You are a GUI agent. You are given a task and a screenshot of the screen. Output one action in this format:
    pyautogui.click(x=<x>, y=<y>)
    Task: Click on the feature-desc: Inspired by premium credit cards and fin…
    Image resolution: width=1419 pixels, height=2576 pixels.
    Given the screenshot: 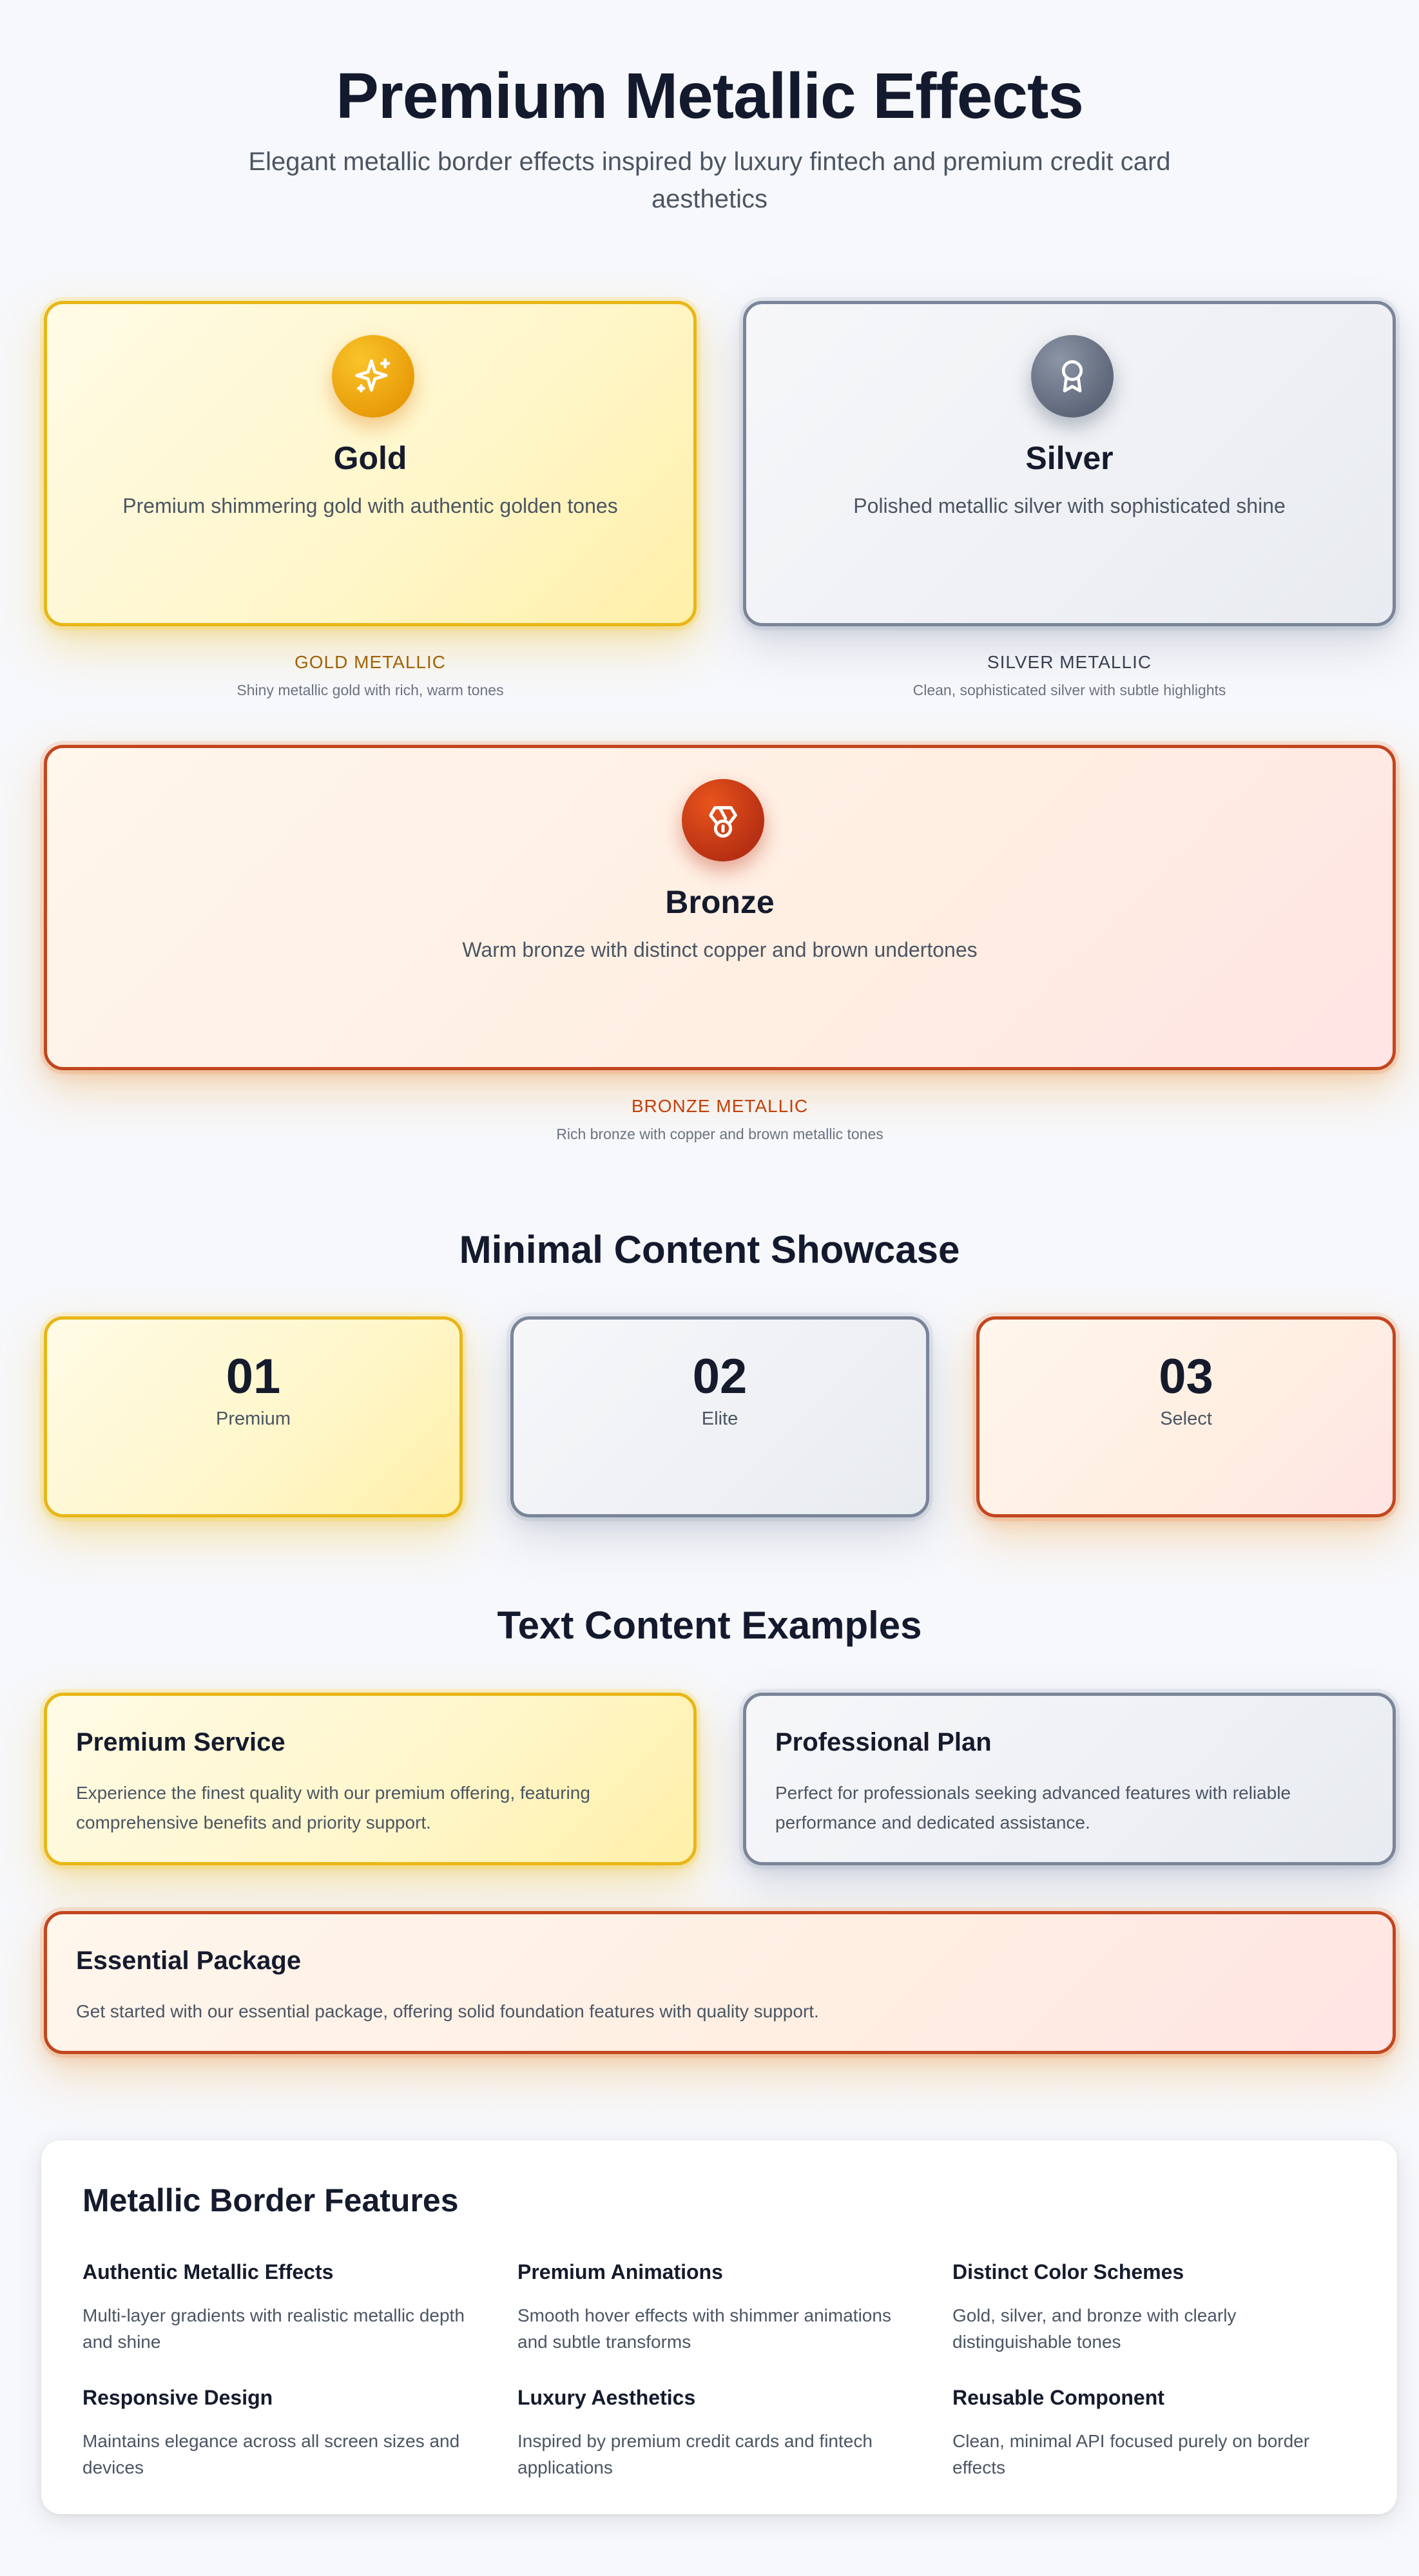 What is the action you would take?
    pyautogui.click(x=695, y=2454)
    